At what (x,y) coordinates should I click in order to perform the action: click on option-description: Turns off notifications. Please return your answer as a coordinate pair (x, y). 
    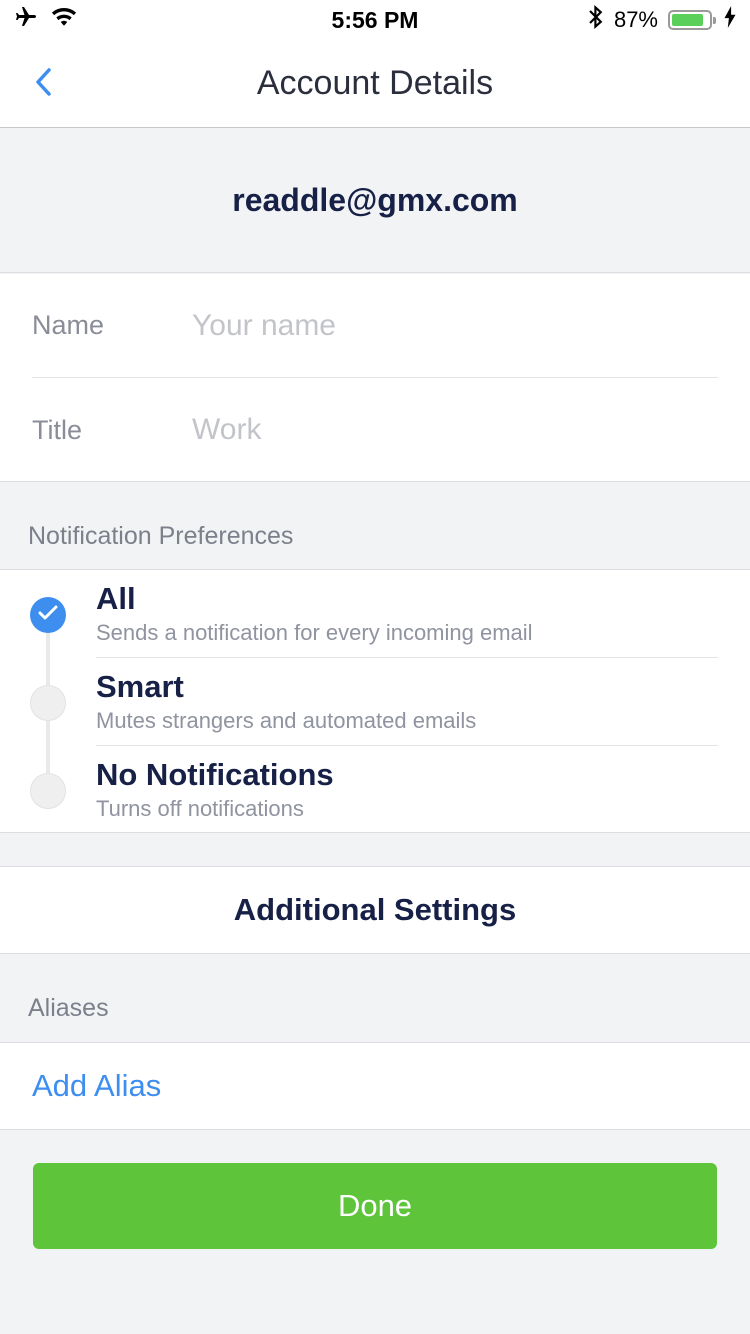
    Looking at the image, I should click on (200, 808).